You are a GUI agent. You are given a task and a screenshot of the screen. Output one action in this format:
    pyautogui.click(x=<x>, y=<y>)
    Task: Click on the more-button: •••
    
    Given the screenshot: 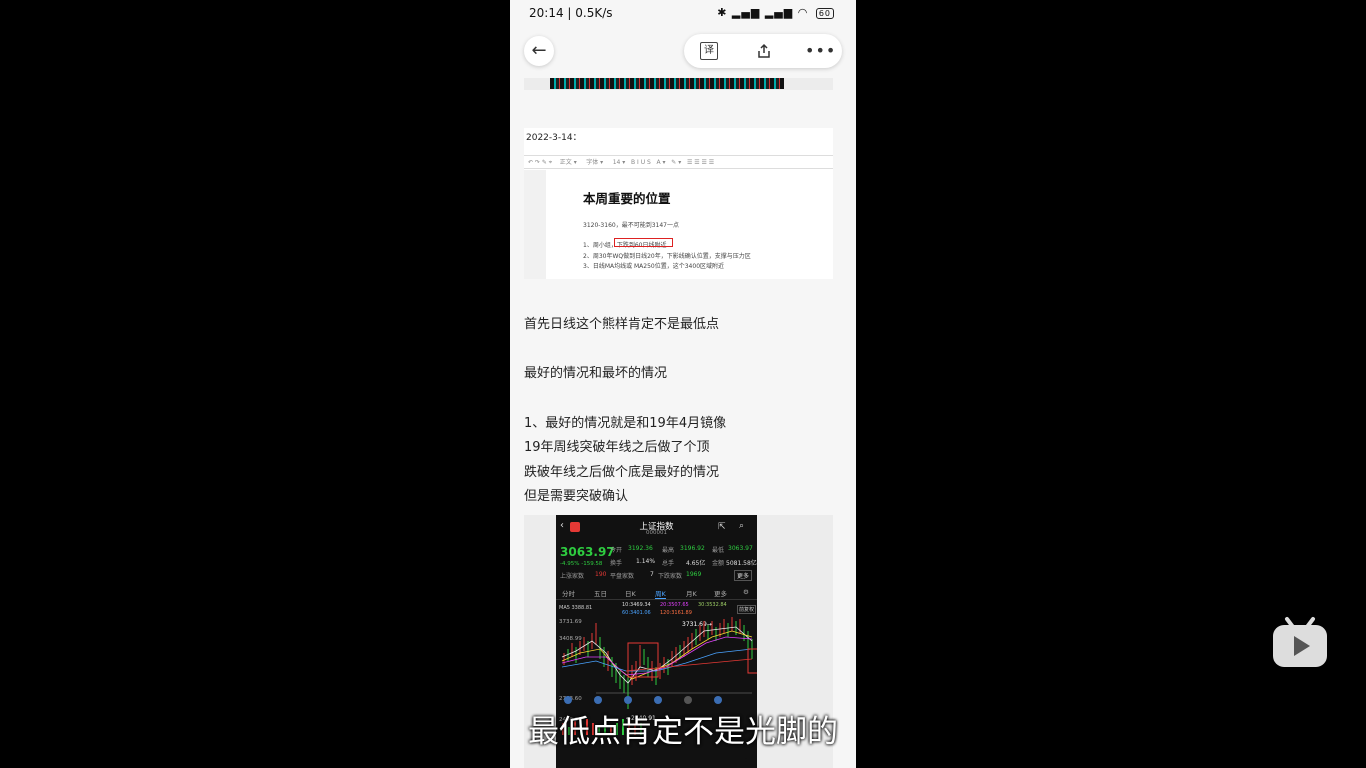 What is the action you would take?
    pyautogui.click(x=820, y=51)
    